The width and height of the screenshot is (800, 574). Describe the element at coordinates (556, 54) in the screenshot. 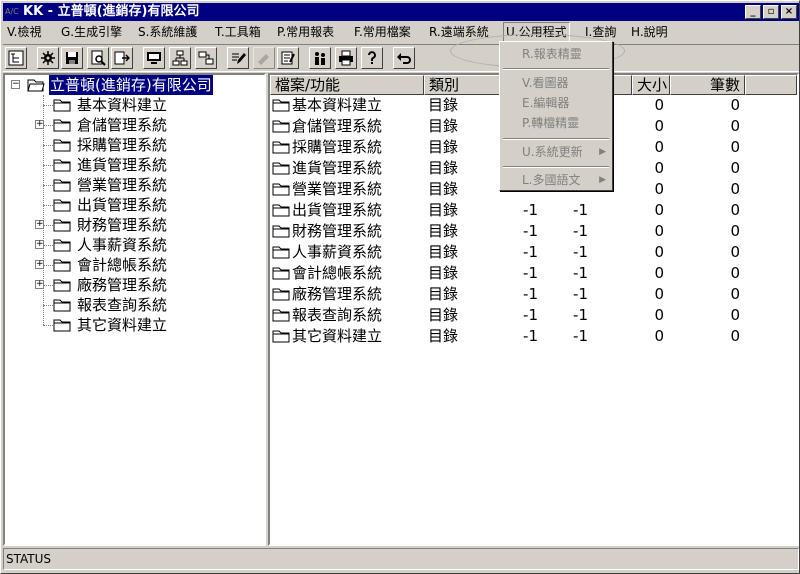

I see `menu-report-wizard: R.報表精靈` at that location.